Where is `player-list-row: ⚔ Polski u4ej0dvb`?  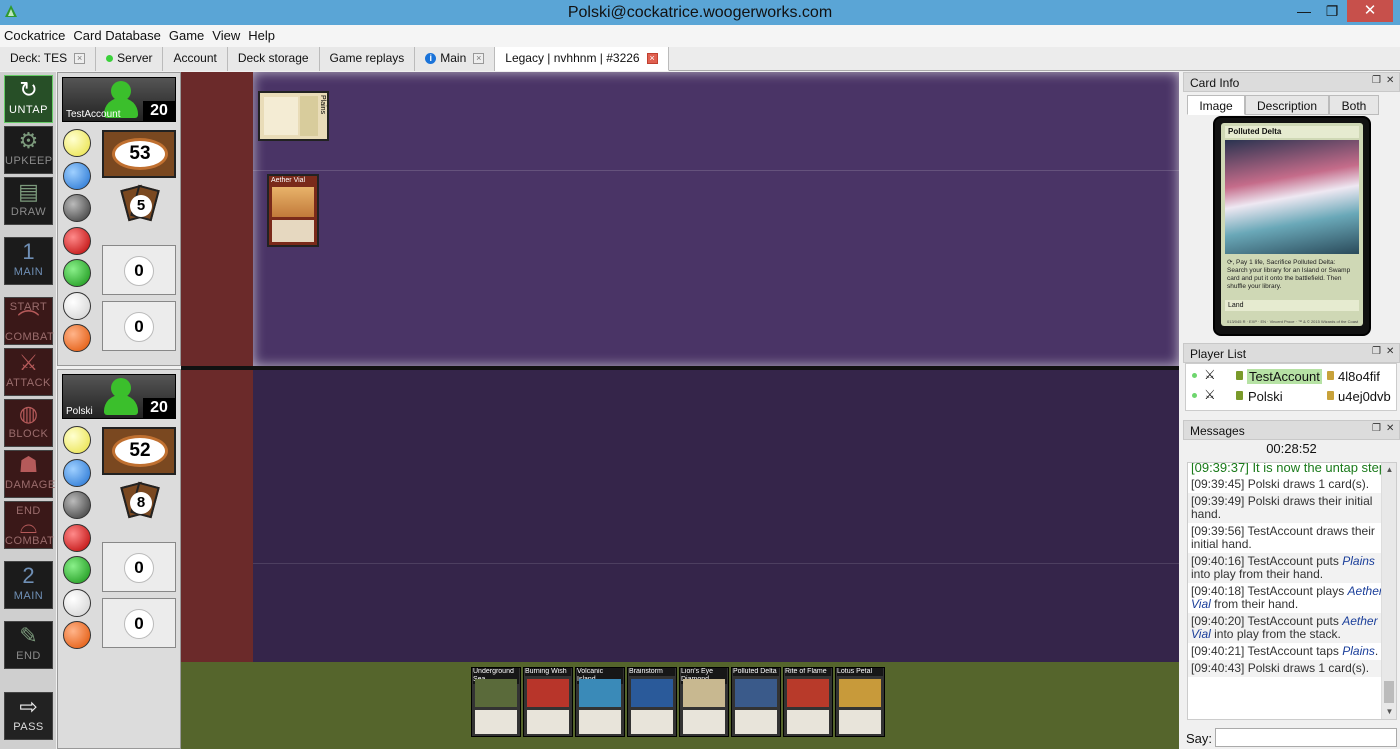
player-list-row: ⚔ Polski u4ej0dvb is located at coordinates (1292, 397).